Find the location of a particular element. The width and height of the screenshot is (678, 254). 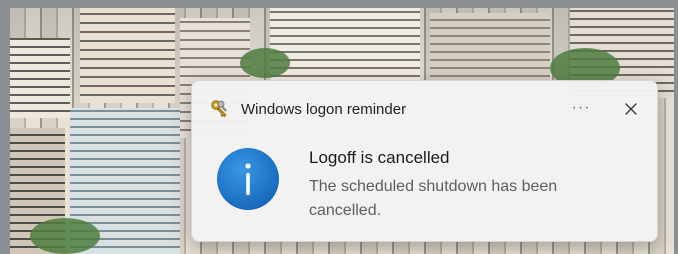

app-name: Windows logon reminder is located at coordinates (324, 109).